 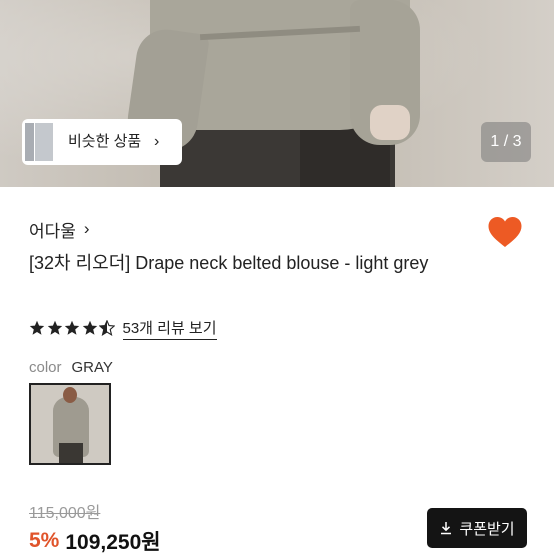 What do you see at coordinates (390, 122) in the screenshot?
I see `product-photo-hand` at bounding box center [390, 122].